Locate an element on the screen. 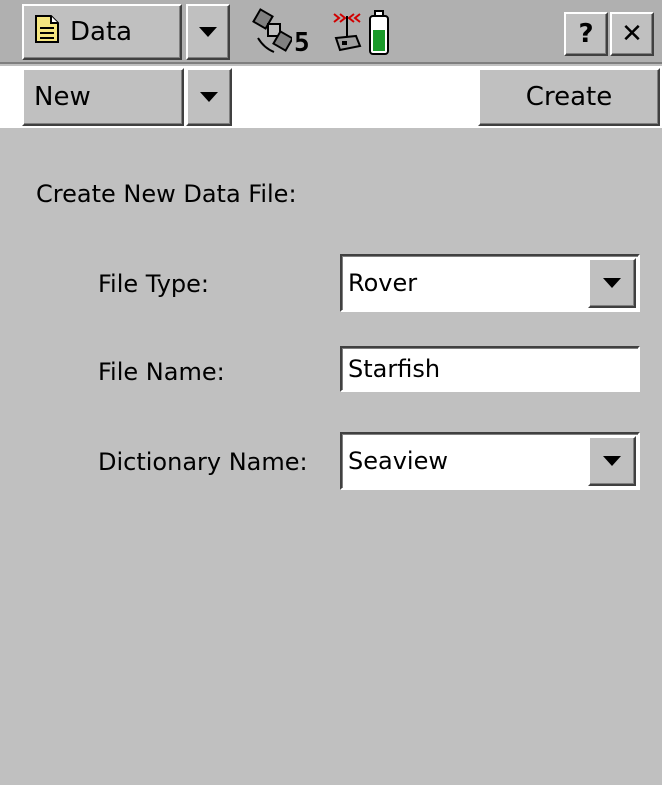 The image size is (662, 785). mode-dropdown-button is located at coordinates (209, 97).